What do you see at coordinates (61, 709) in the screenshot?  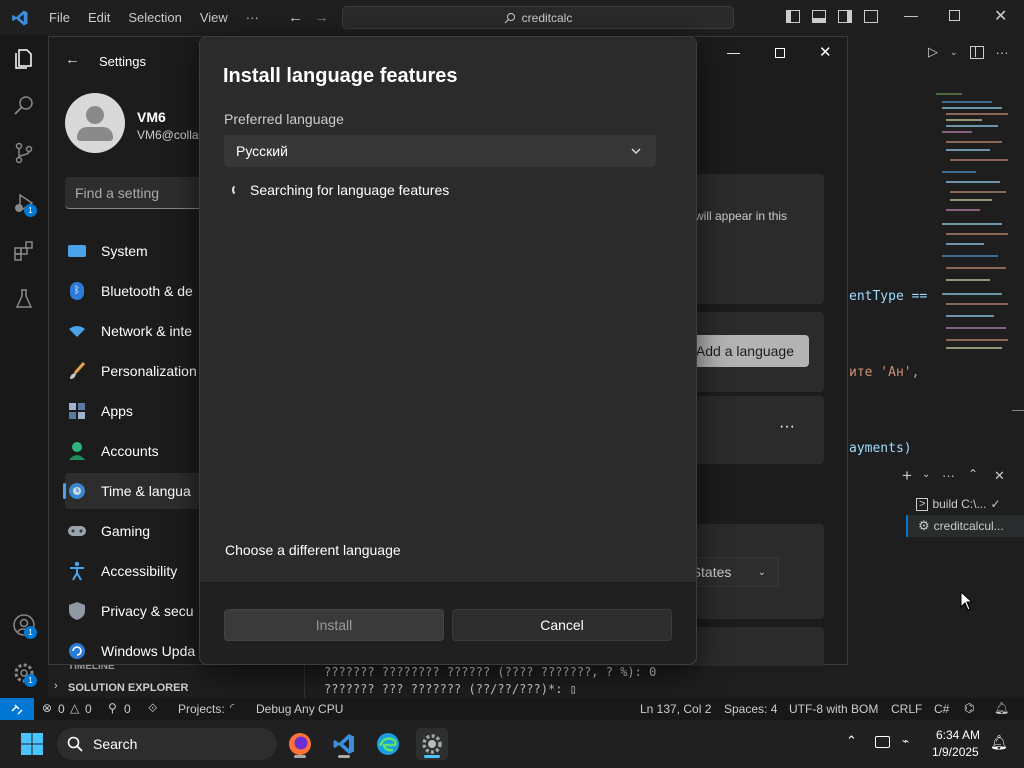 I see `error-count: 0` at bounding box center [61, 709].